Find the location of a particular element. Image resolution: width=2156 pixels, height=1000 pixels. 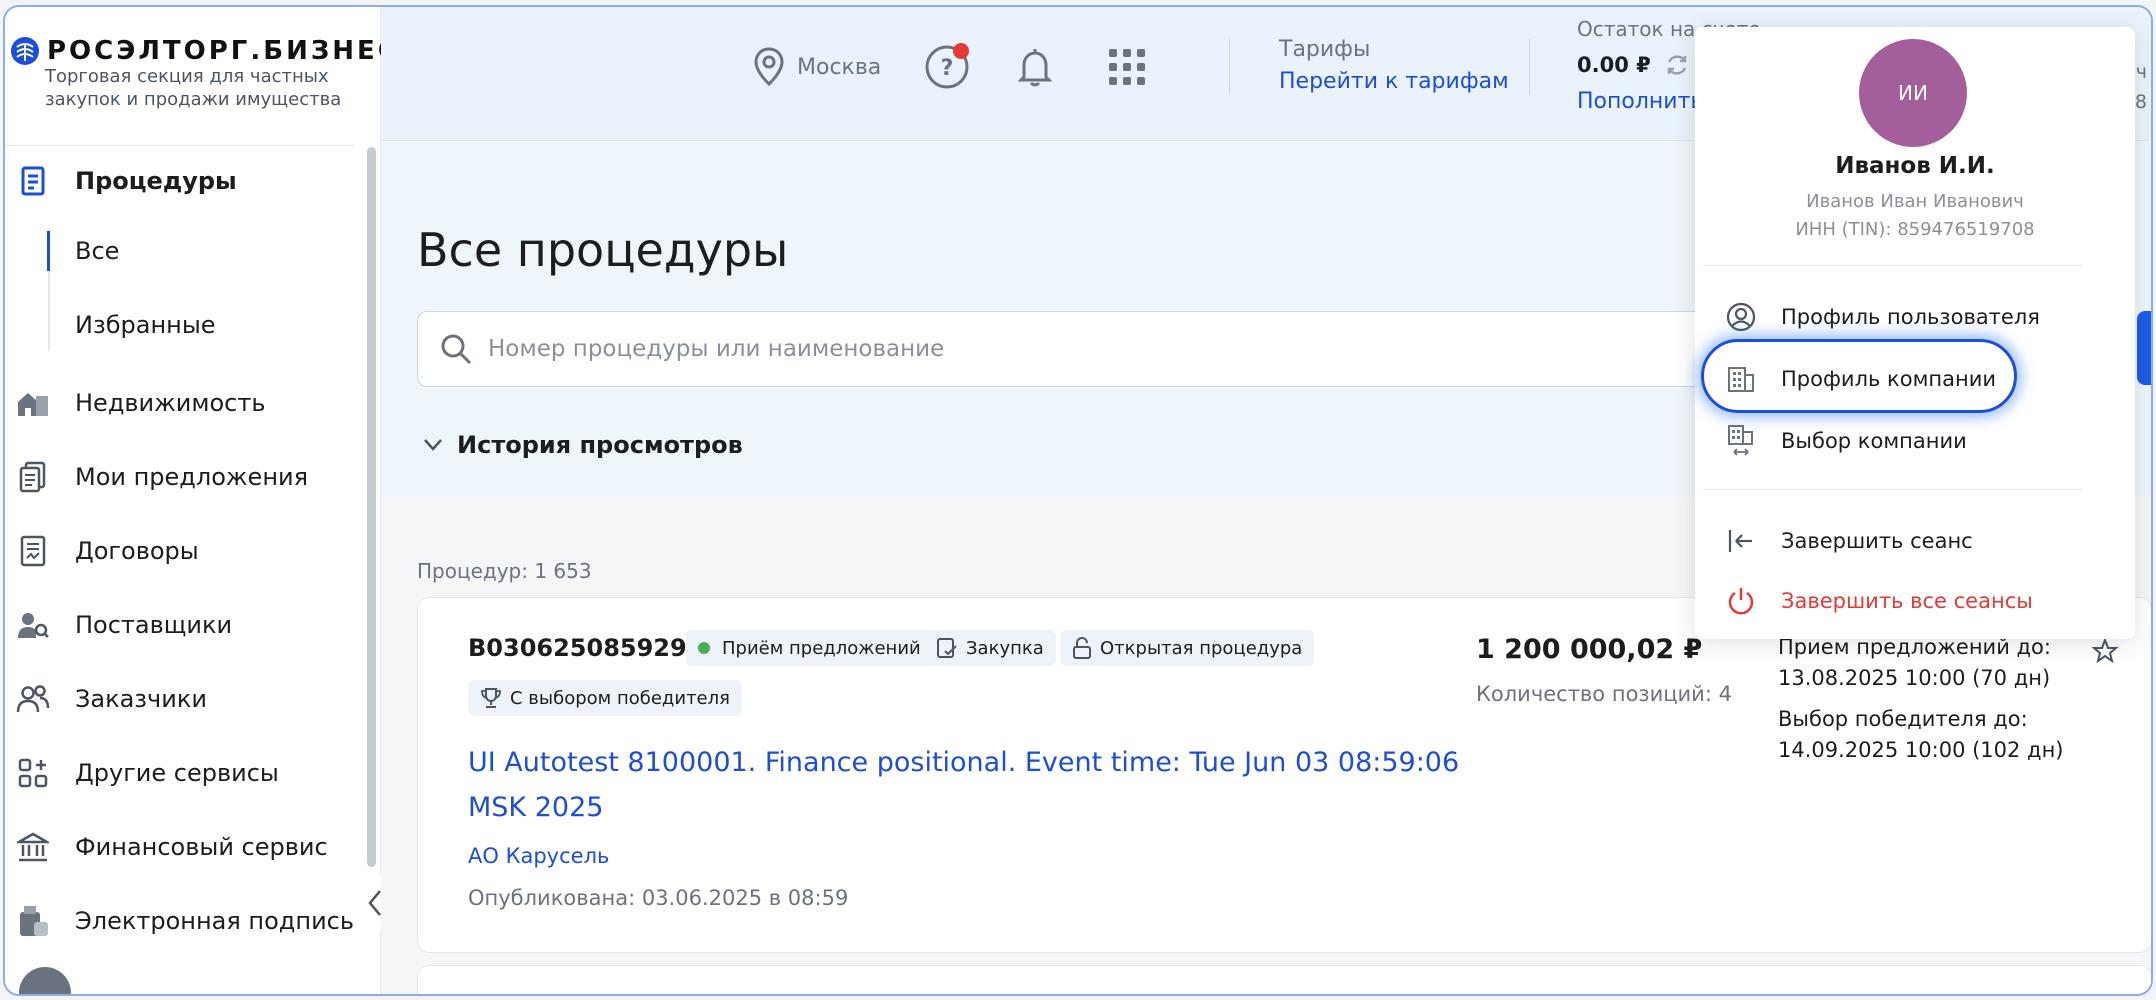

organization-link: АО Карусель is located at coordinates (538, 856).